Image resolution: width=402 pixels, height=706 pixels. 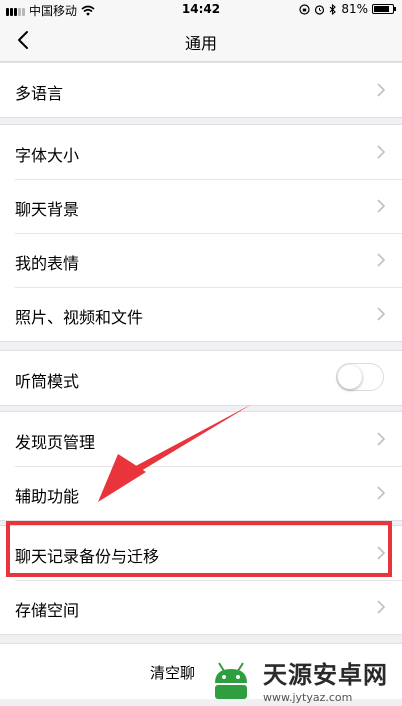 I want to click on watermark: 天源安卓网 www.jytyaz.com, so click(x=303, y=679).